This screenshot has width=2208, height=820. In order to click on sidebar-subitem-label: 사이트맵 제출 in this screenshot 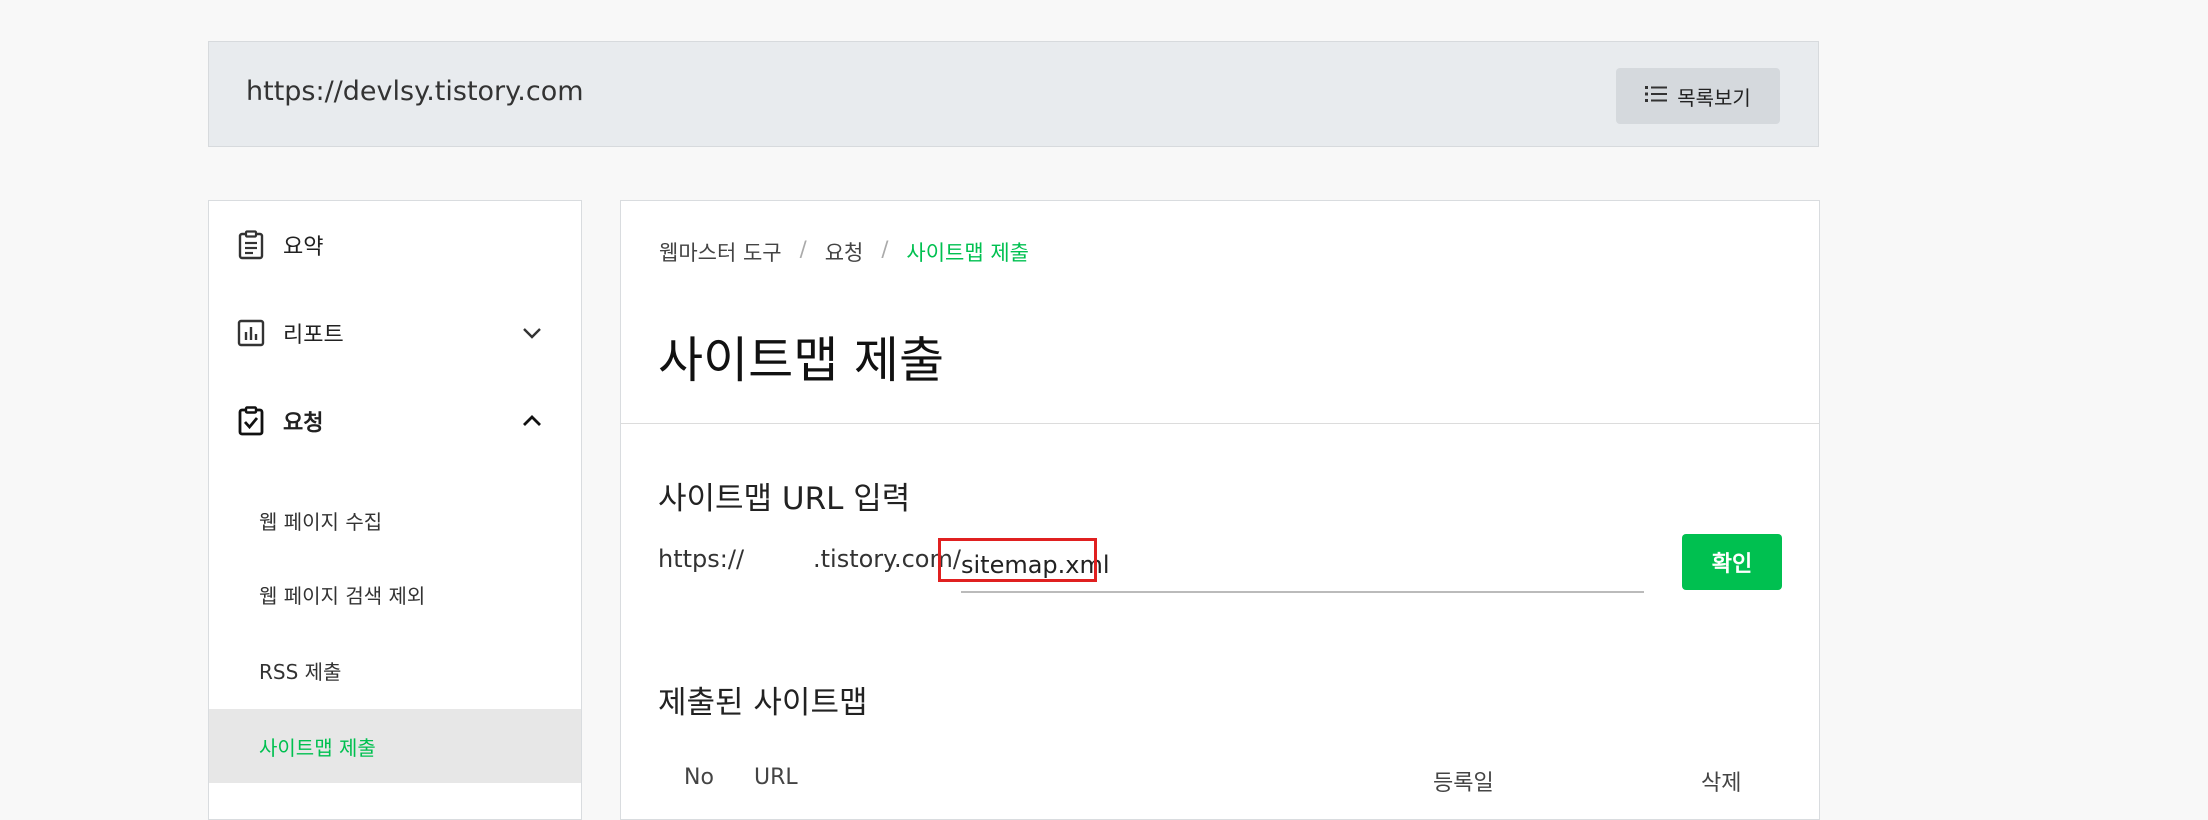, I will do `click(317, 747)`.